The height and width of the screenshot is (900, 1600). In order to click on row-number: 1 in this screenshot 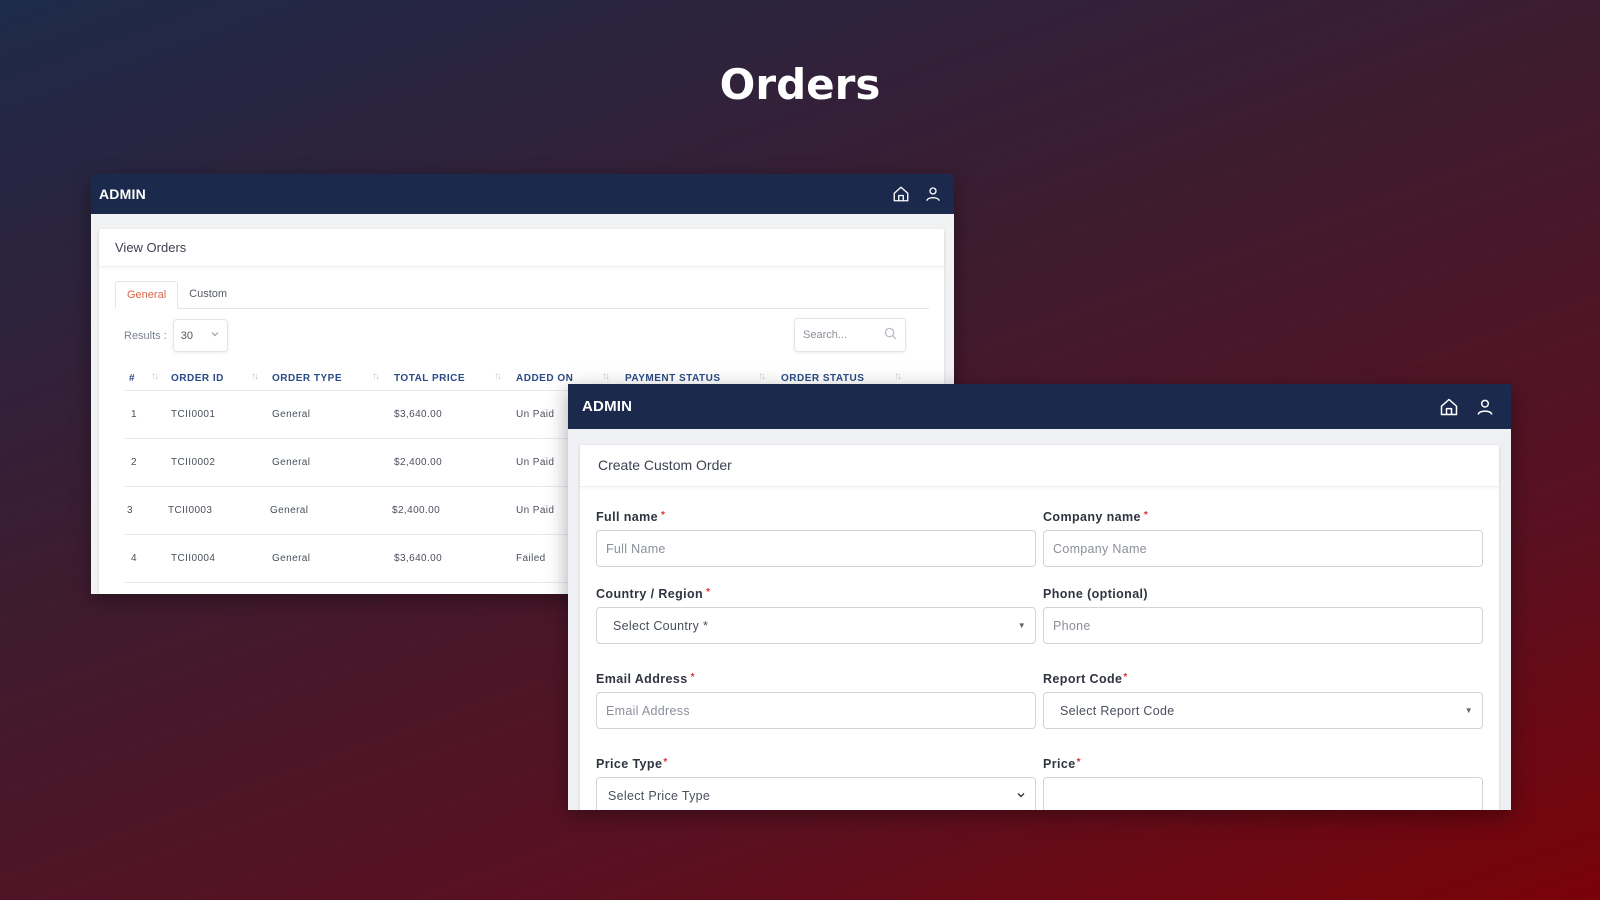, I will do `click(134, 414)`.